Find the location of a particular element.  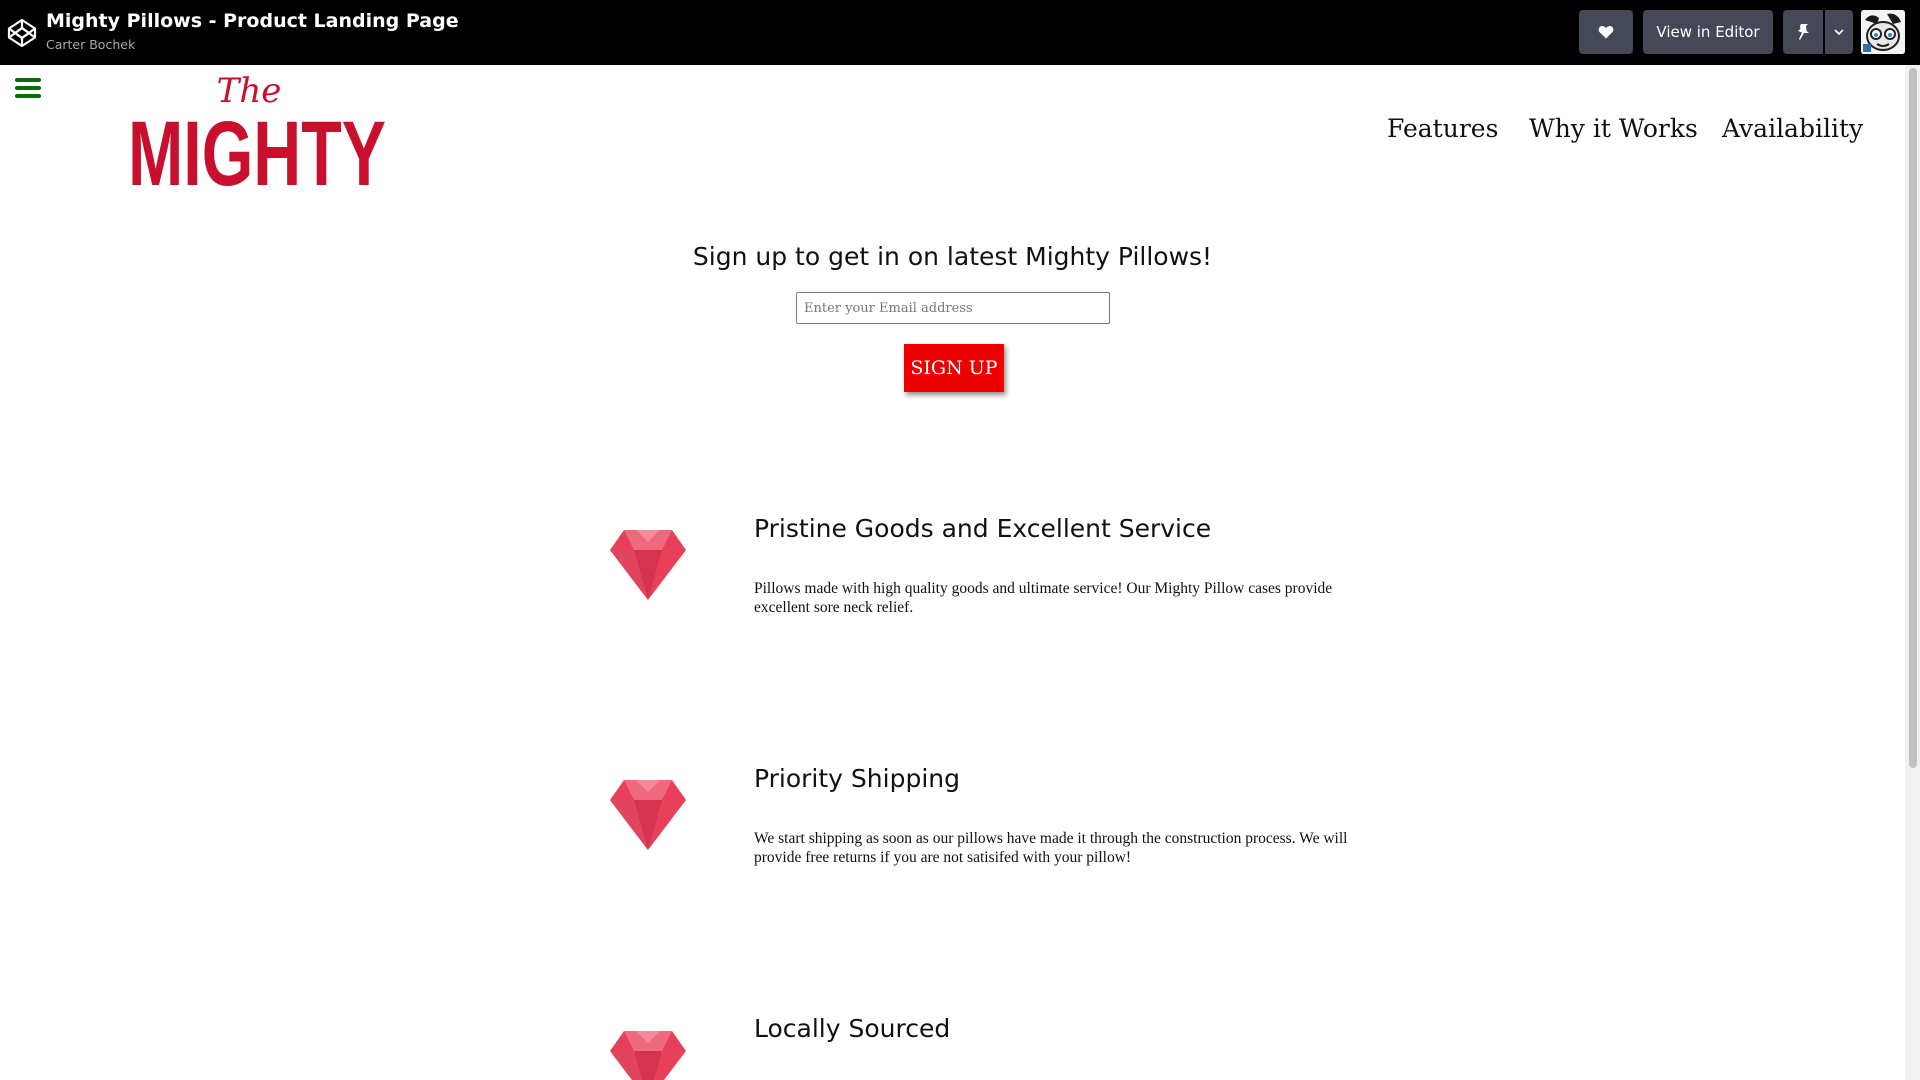

pen-author: Carter Bochek is located at coordinates (90, 44).